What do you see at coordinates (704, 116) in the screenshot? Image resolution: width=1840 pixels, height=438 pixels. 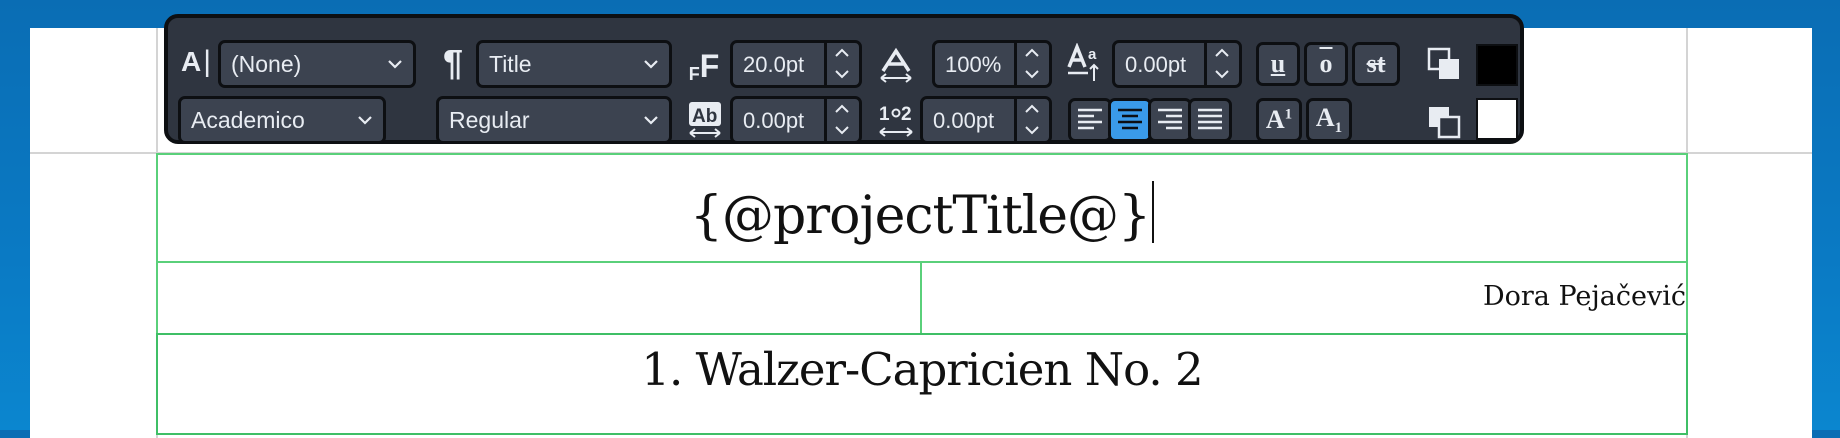 I see `svg-text: Ab` at bounding box center [704, 116].